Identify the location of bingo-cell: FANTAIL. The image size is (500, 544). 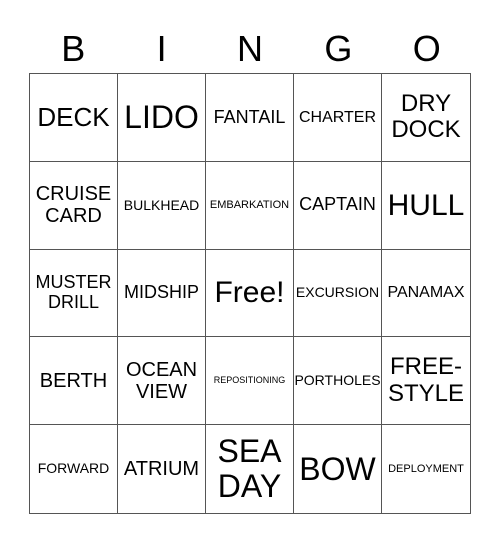
(250, 118).